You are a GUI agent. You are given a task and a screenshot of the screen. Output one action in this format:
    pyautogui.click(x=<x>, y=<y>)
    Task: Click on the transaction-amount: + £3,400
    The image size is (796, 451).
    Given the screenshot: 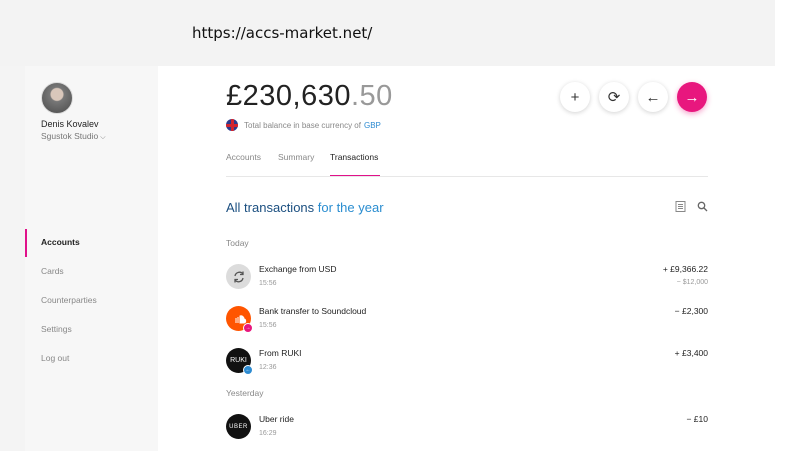 What is the action you would take?
    pyautogui.click(x=691, y=353)
    